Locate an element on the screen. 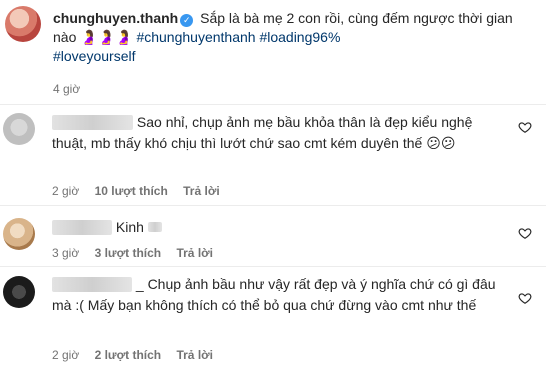 The width and height of the screenshot is (546, 366). comment-meta: 2 giờ 10 lượt thích Trả lời is located at coordinates (142, 191).